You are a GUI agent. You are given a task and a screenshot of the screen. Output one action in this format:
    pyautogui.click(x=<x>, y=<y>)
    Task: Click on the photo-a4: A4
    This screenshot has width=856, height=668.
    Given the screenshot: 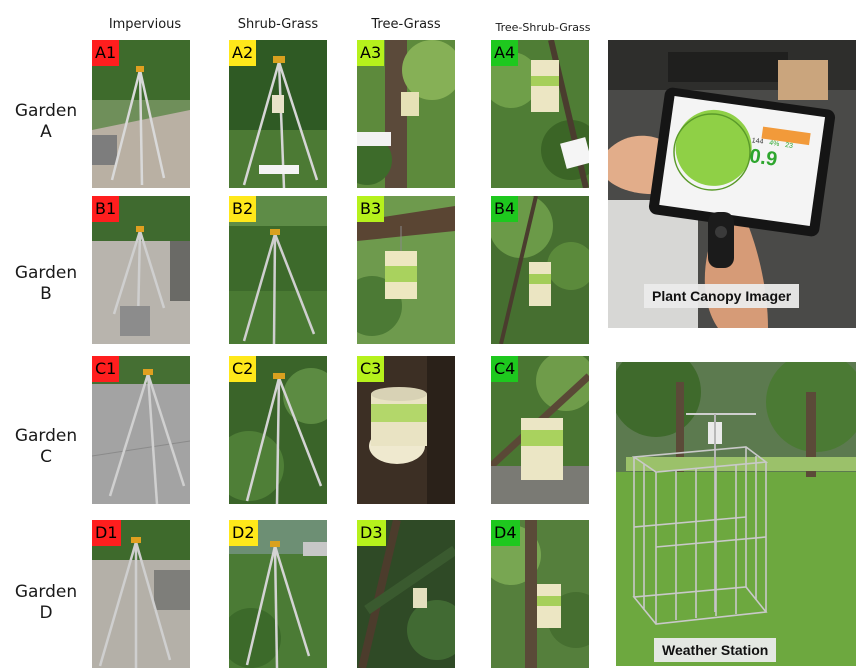 What is the action you would take?
    pyautogui.click(x=540, y=114)
    